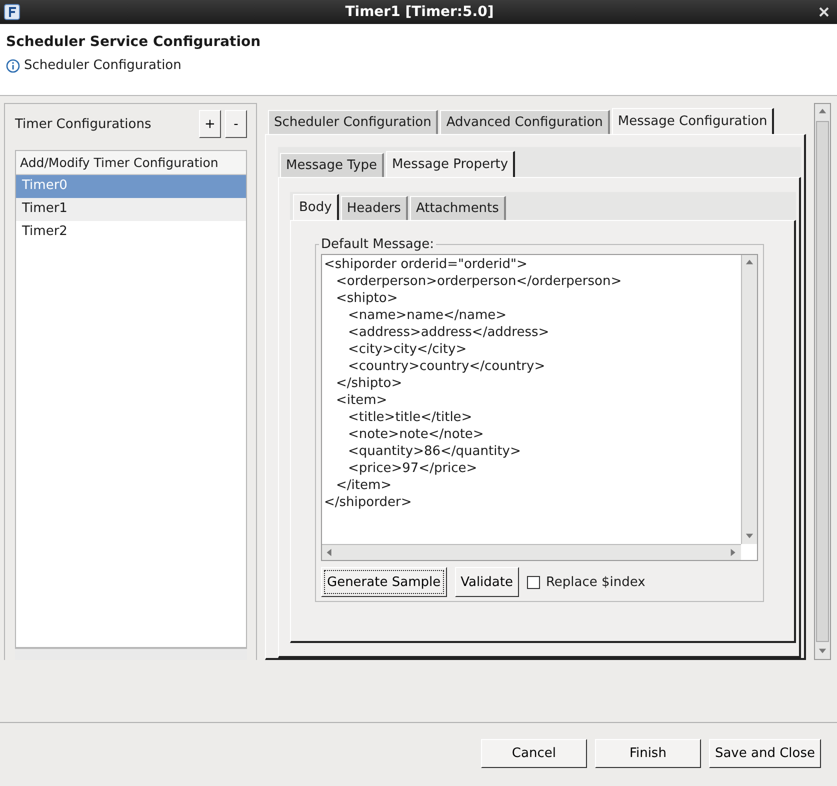 The width and height of the screenshot is (837, 786). What do you see at coordinates (131, 163) in the screenshot?
I see `column-header: Add/Modify Timer Configuration` at bounding box center [131, 163].